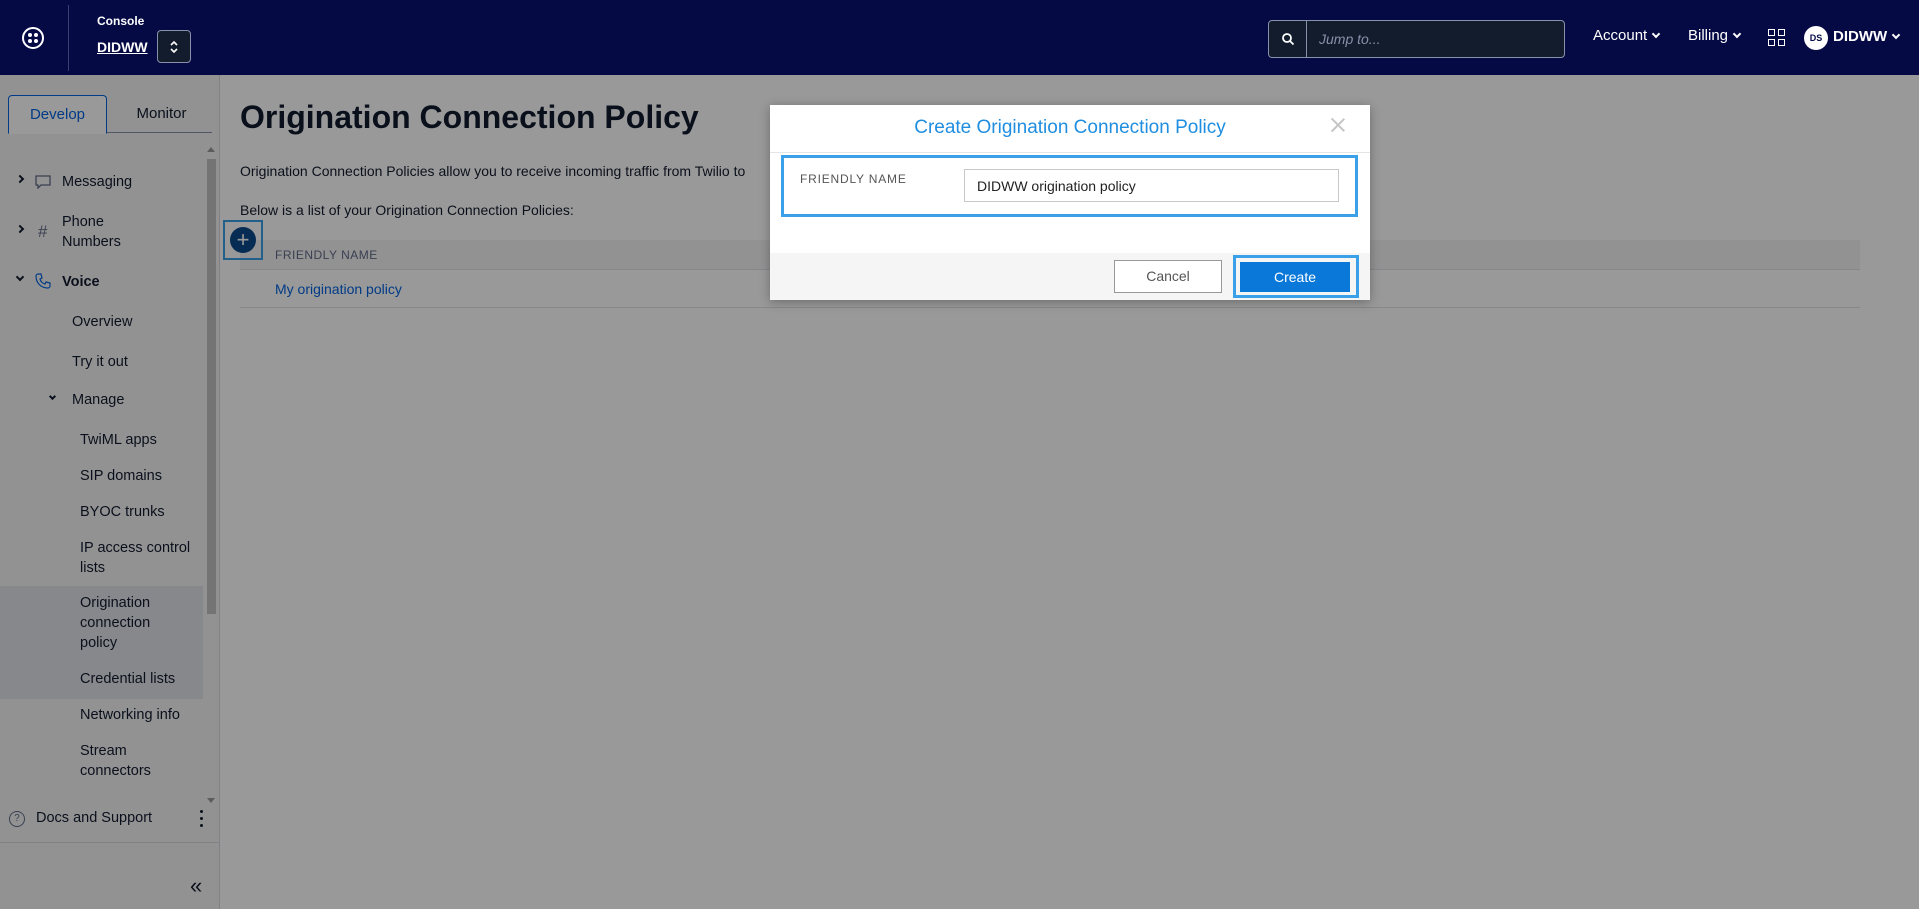 The width and height of the screenshot is (1919, 909). What do you see at coordinates (1777, 38) in the screenshot?
I see `app-grid-icon` at bounding box center [1777, 38].